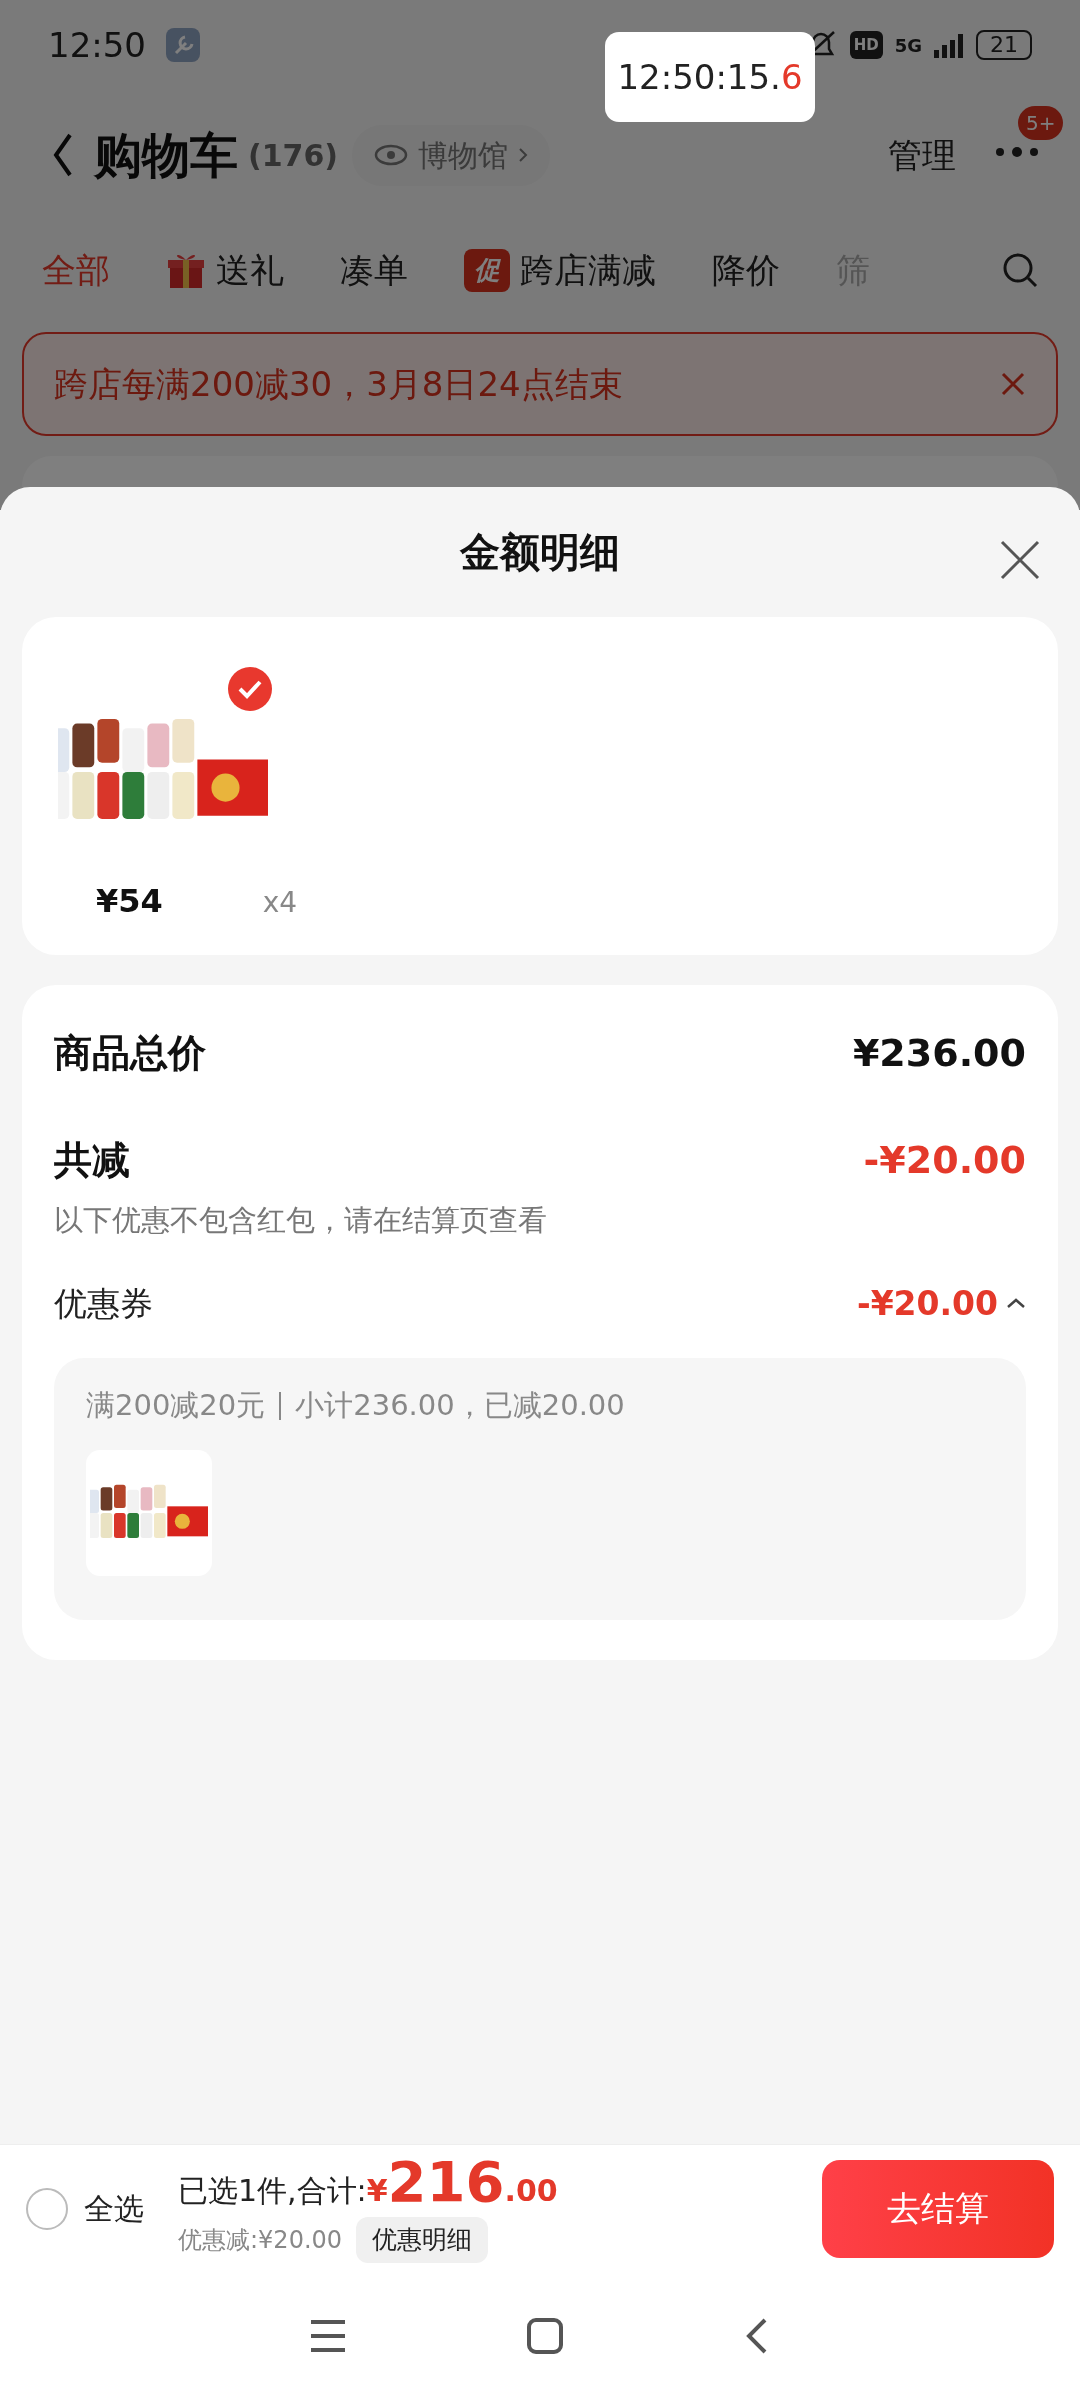 The image size is (1080, 2400). Describe the element at coordinates (866, 45) in the screenshot. I see `hd-indicator: HD` at that location.